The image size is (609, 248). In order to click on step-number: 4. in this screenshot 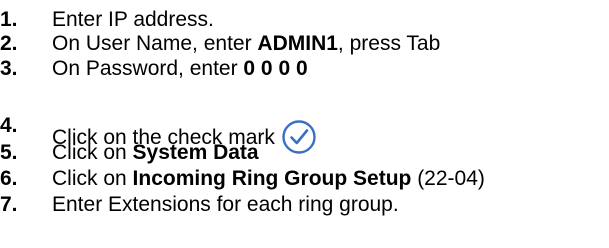, I will do `click(9, 125)`.